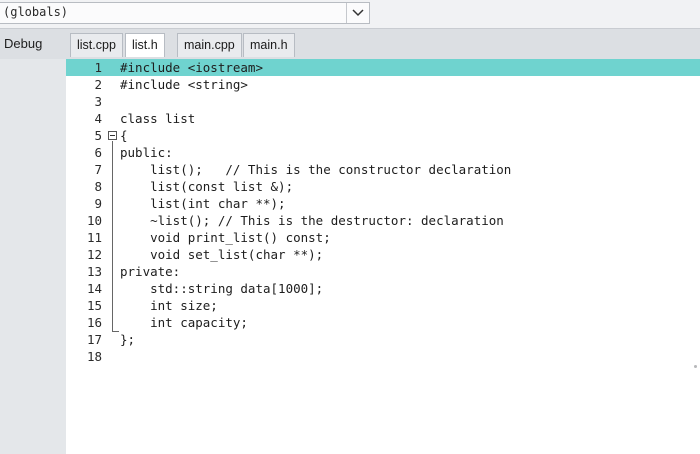 This screenshot has height=454, width=700. I want to click on file-tab-bar: Debug list.cpp list.h main.cpp main.h, so click(350, 44).